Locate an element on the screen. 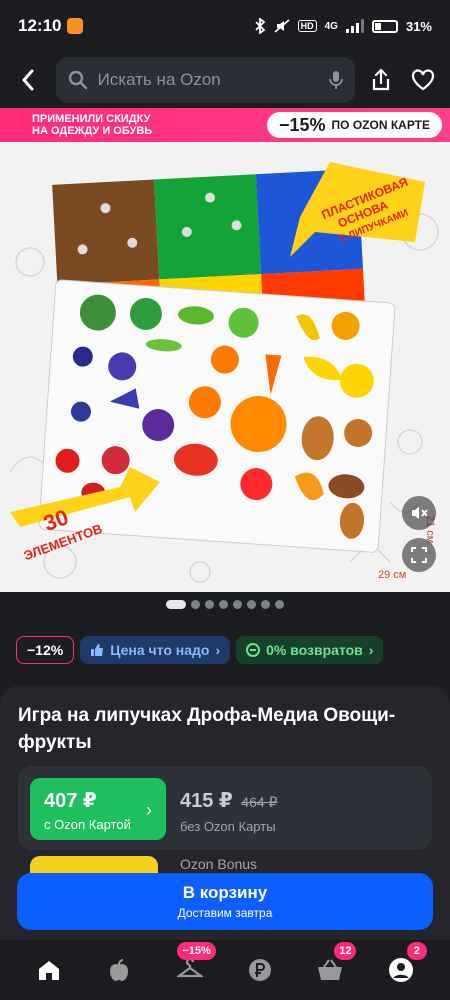 The height and width of the screenshot is (1000, 450). battery-icon is located at coordinates (384, 26).